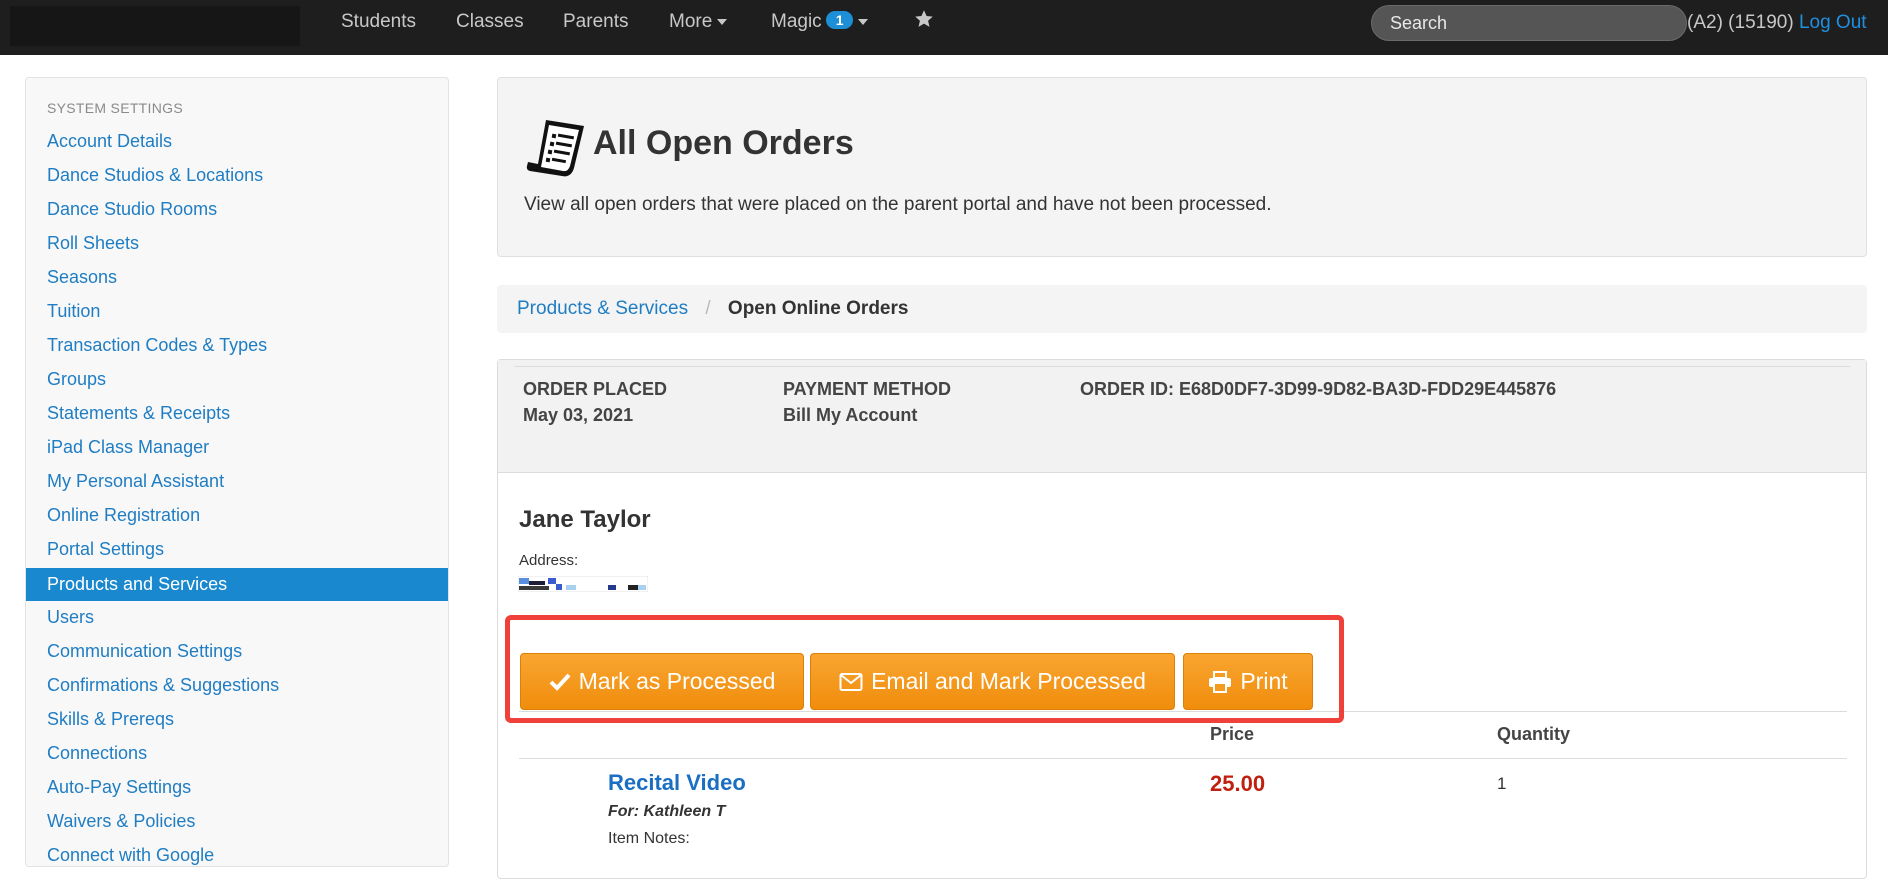 The image size is (1888, 879). Describe the element at coordinates (237, 379) in the screenshot. I see `sidebar-item-groups: Groups` at that location.